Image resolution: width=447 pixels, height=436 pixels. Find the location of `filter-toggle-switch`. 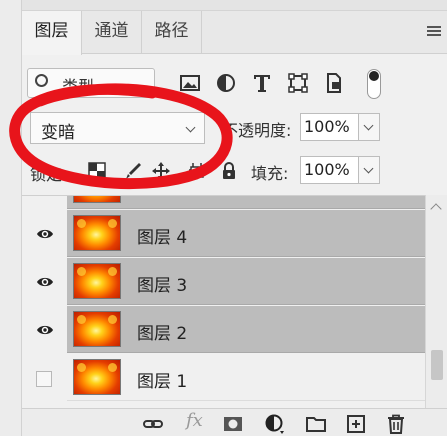

filter-toggle-switch is located at coordinates (374, 84).